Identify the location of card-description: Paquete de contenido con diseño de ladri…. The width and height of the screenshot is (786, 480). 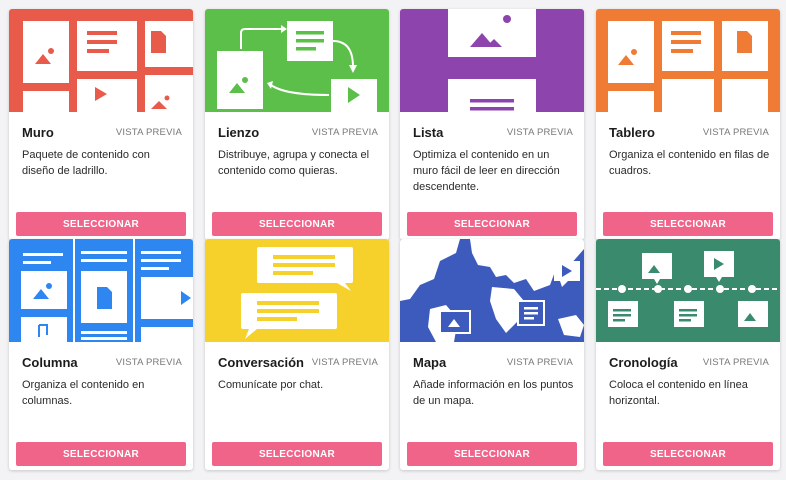
(86, 163).